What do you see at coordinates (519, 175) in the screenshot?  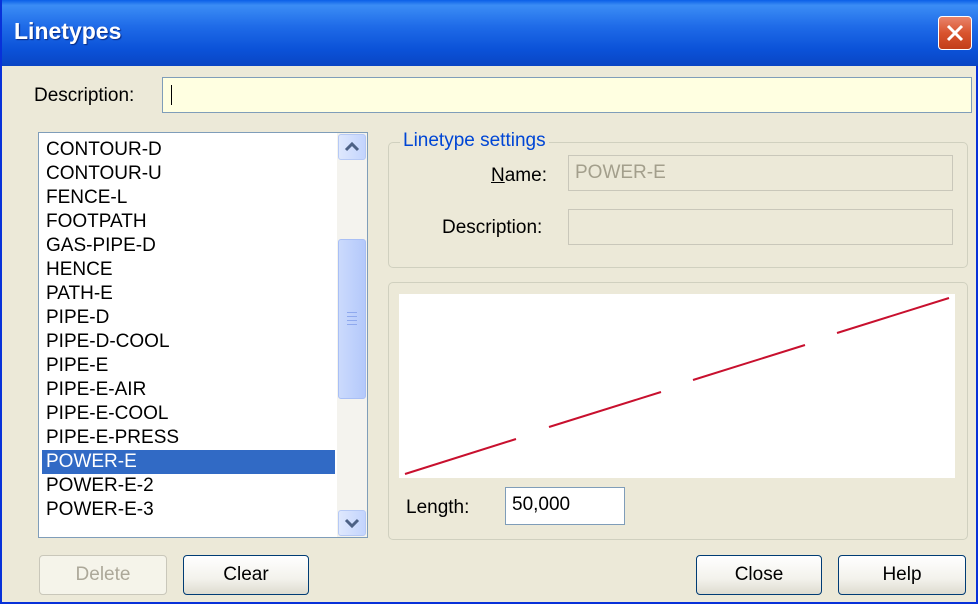 I see `name-label: Name:` at bounding box center [519, 175].